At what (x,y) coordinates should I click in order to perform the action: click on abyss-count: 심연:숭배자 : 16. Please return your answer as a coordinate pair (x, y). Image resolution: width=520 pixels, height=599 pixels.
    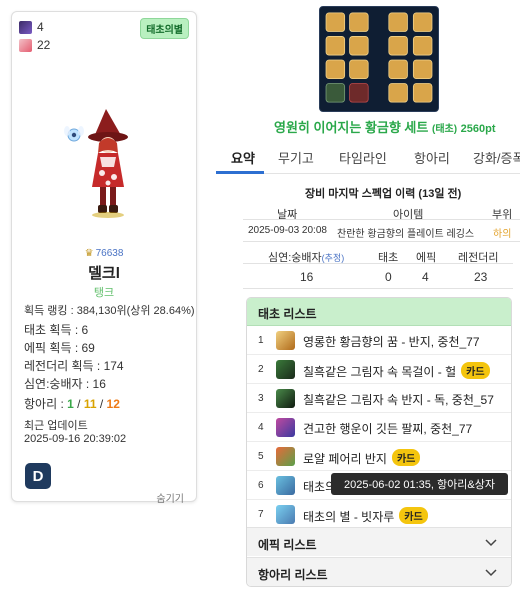
    Looking at the image, I should click on (65, 384).